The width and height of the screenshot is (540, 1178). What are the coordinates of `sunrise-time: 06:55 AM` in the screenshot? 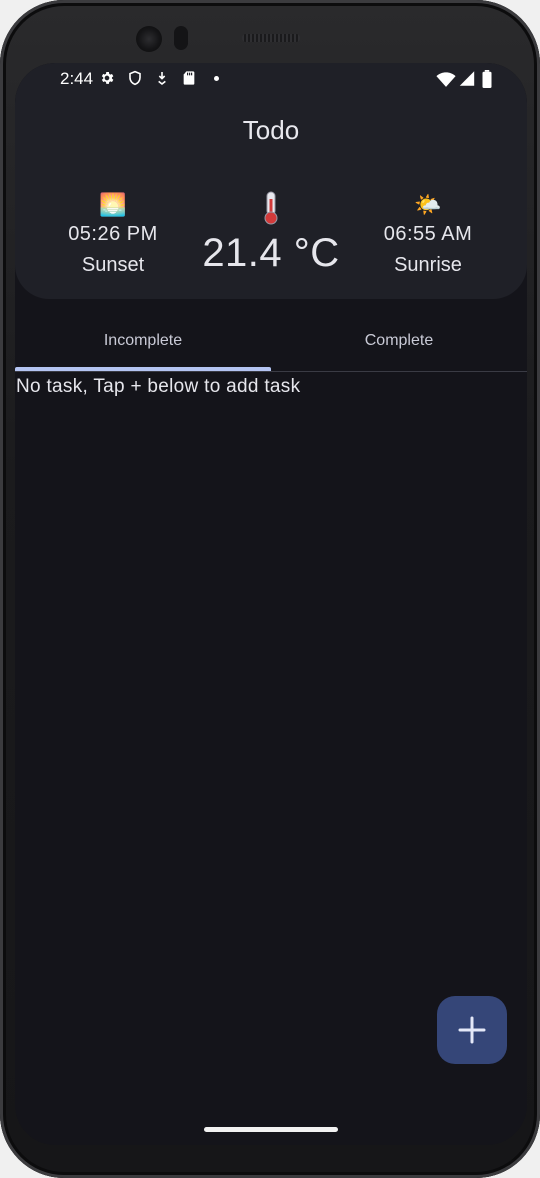 It's located at (428, 234).